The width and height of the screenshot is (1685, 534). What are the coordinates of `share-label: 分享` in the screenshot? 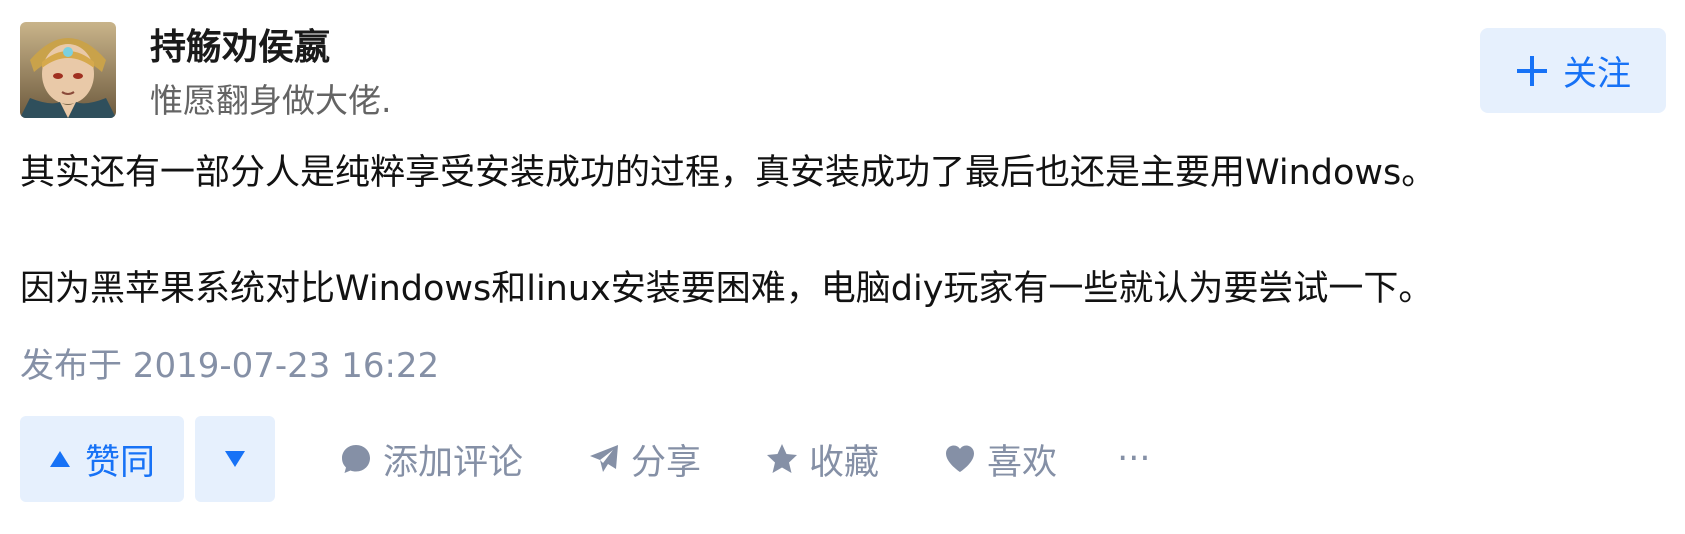 It's located at (666, 462).